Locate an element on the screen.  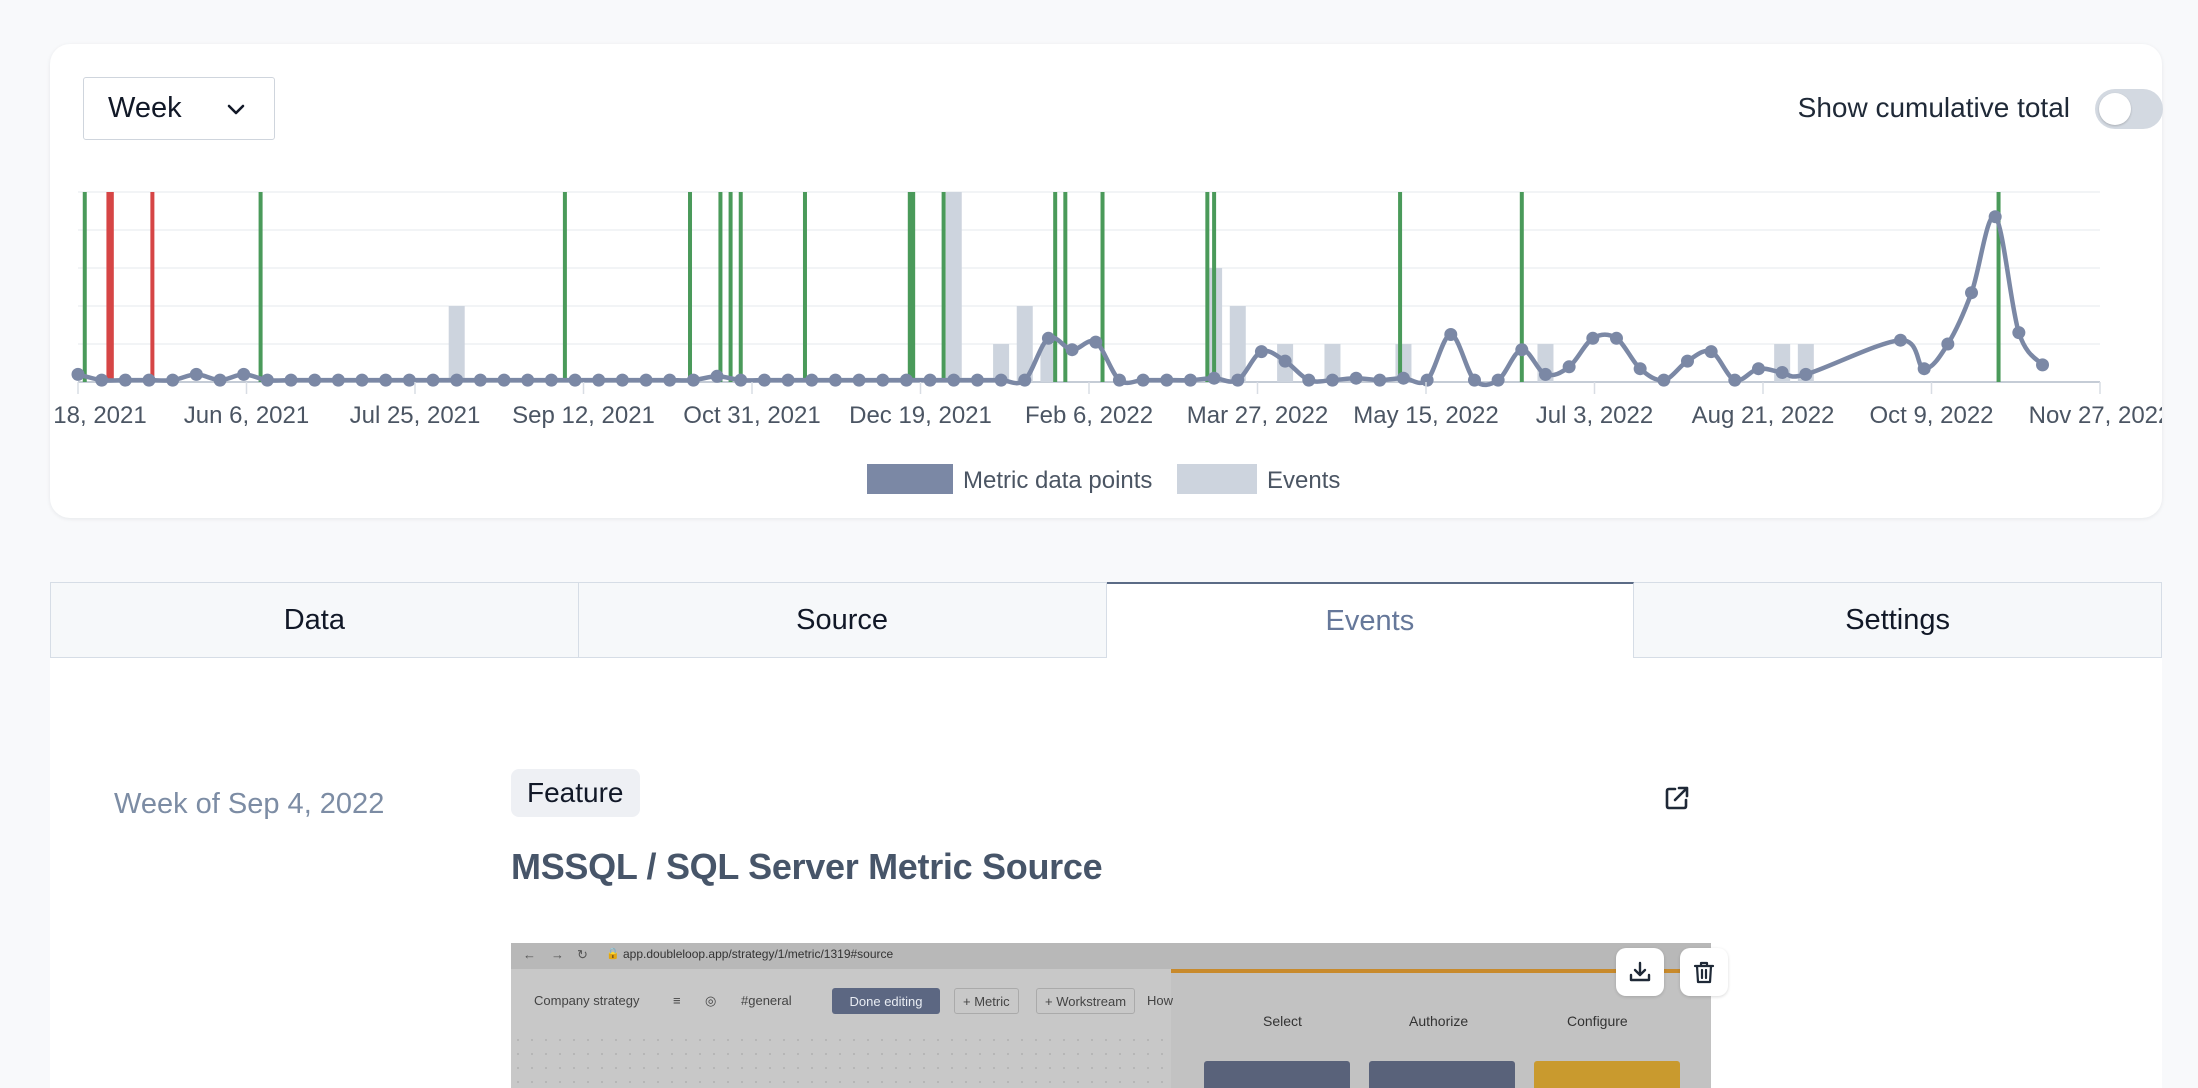
tab-data: Data is located at coordinates (314, 620).